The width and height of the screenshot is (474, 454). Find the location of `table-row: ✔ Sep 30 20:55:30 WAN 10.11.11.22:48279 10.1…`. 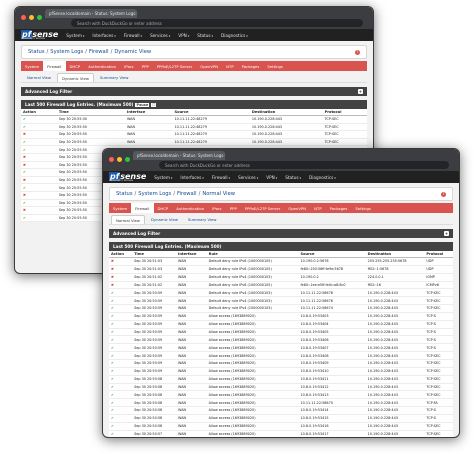

table-row: ✔ Sep 30 20:55:30 WAN 10.11.11.22:48279 10.1… is located at coordinates (194, 119).